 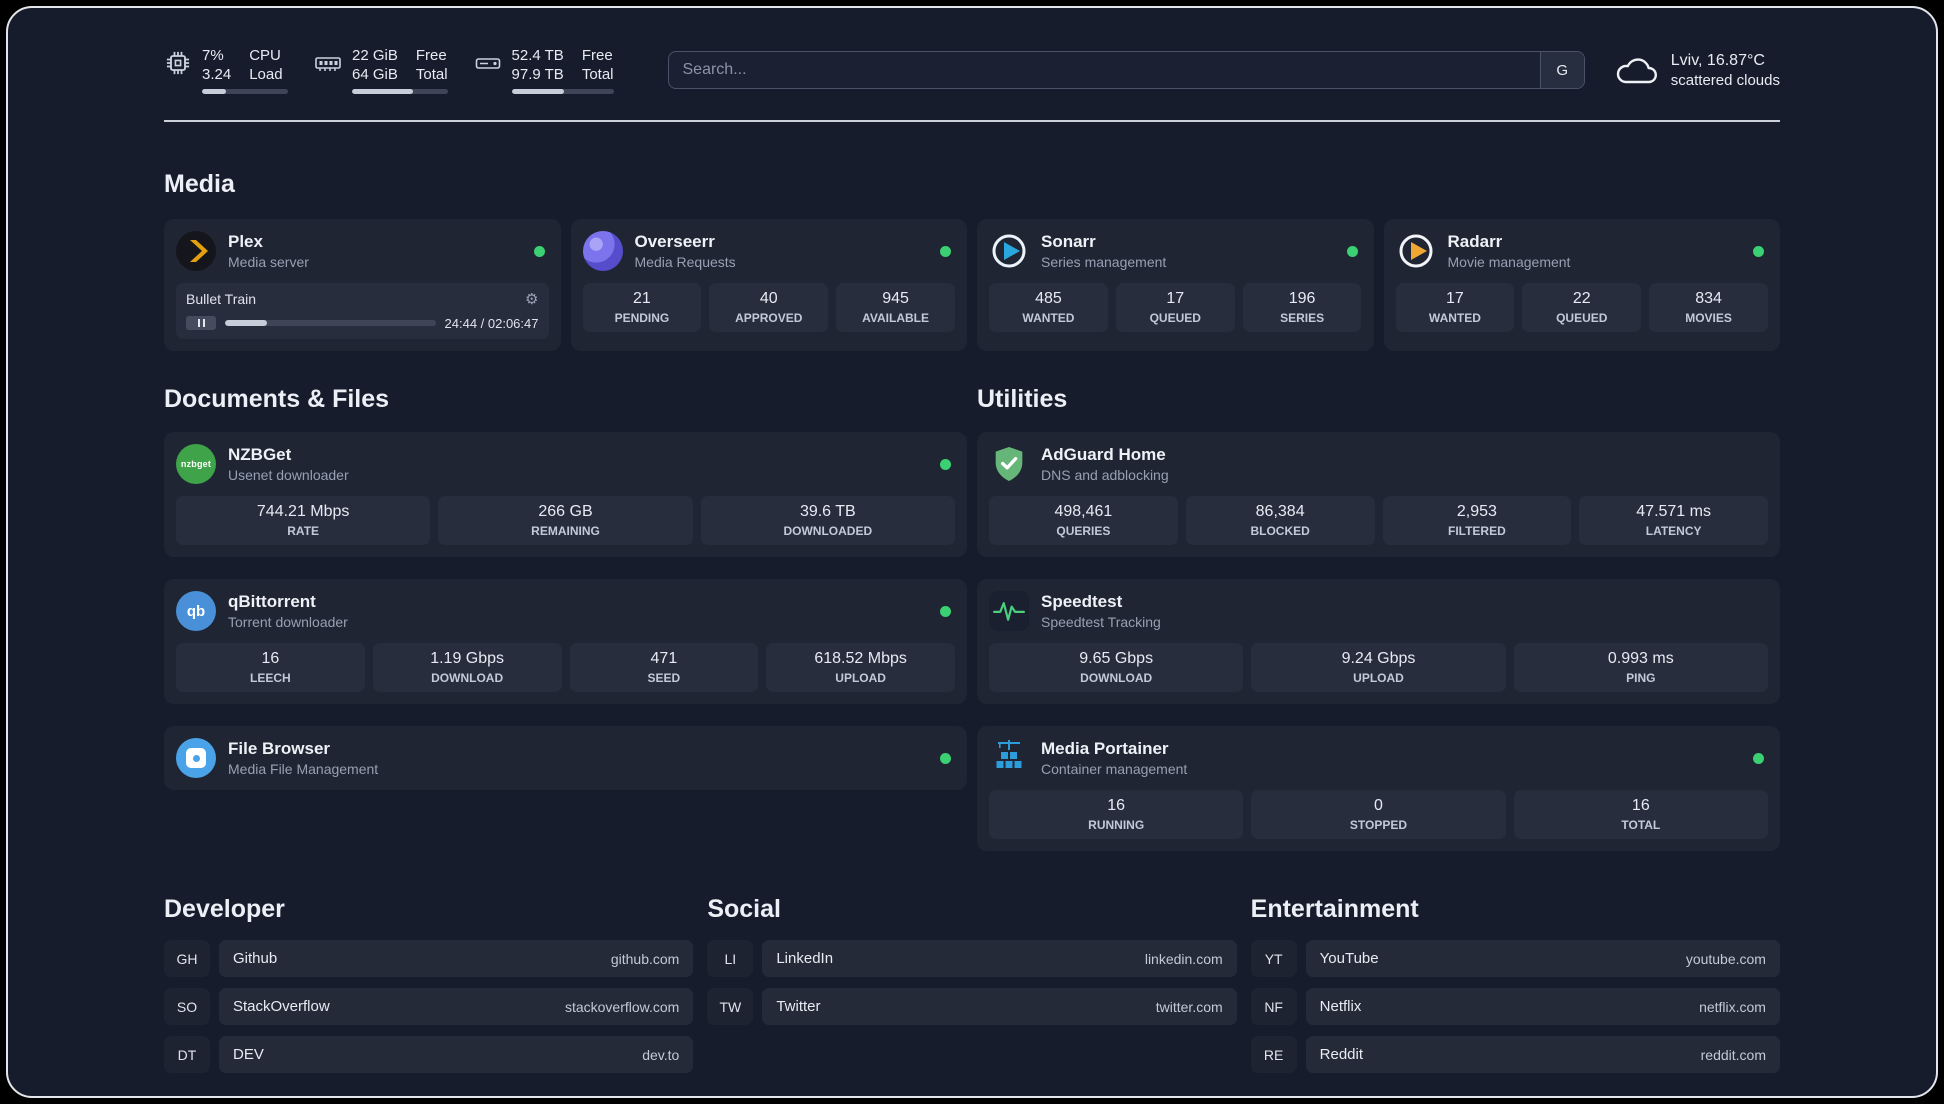 What do you see at coordinates (1732, 1006) in the screenshot?
I see `bookmark-url: netflix.com` at bounding box center [1732, 1006].